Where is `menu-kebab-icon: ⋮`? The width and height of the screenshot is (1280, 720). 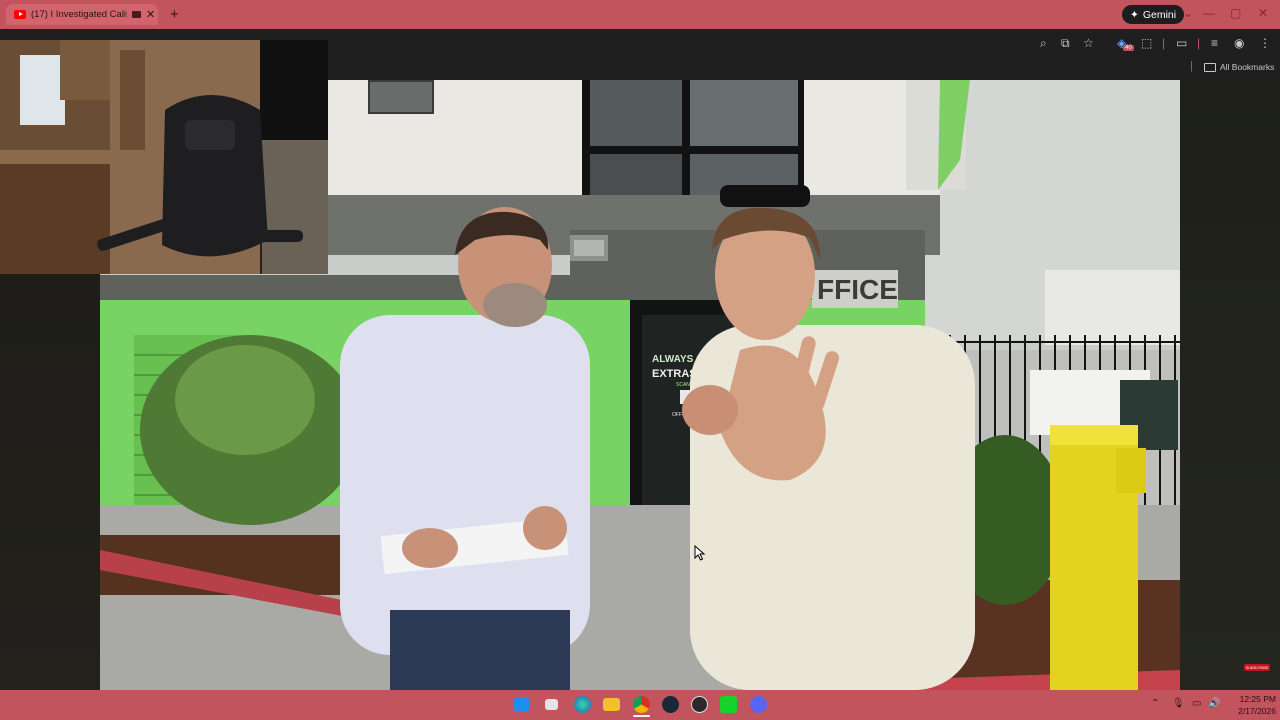
menu-kebab-icon: ⋮ is located at coordinates (1265, 43).